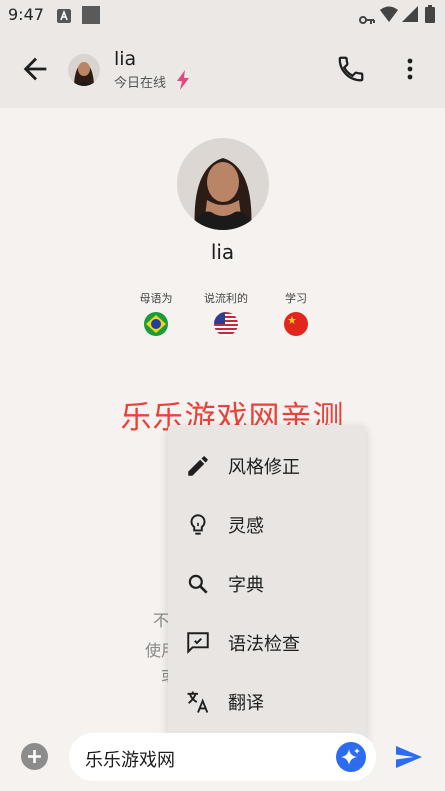  What do you see at coordinates (64, 17) in the screenshot?
I see `app-notification-icon` at bounding box center [64, 17].